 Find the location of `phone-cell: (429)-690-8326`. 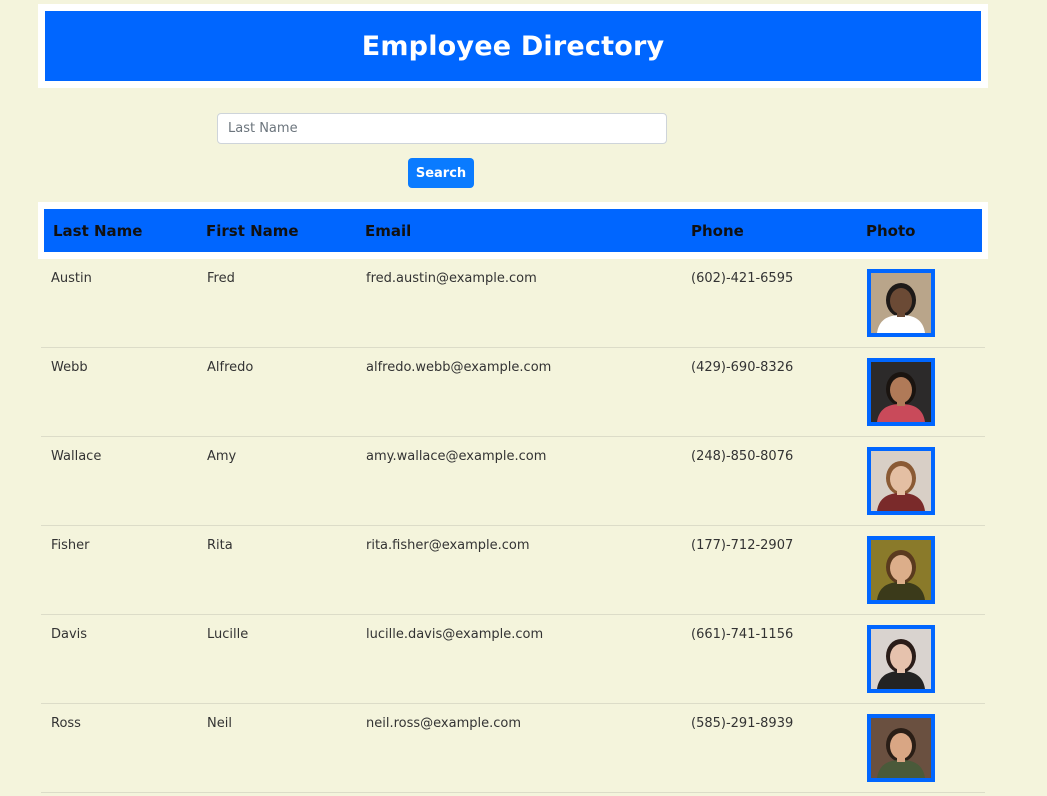

phone-cell: (429)-690-8326 is located at coordinates (742, 367).